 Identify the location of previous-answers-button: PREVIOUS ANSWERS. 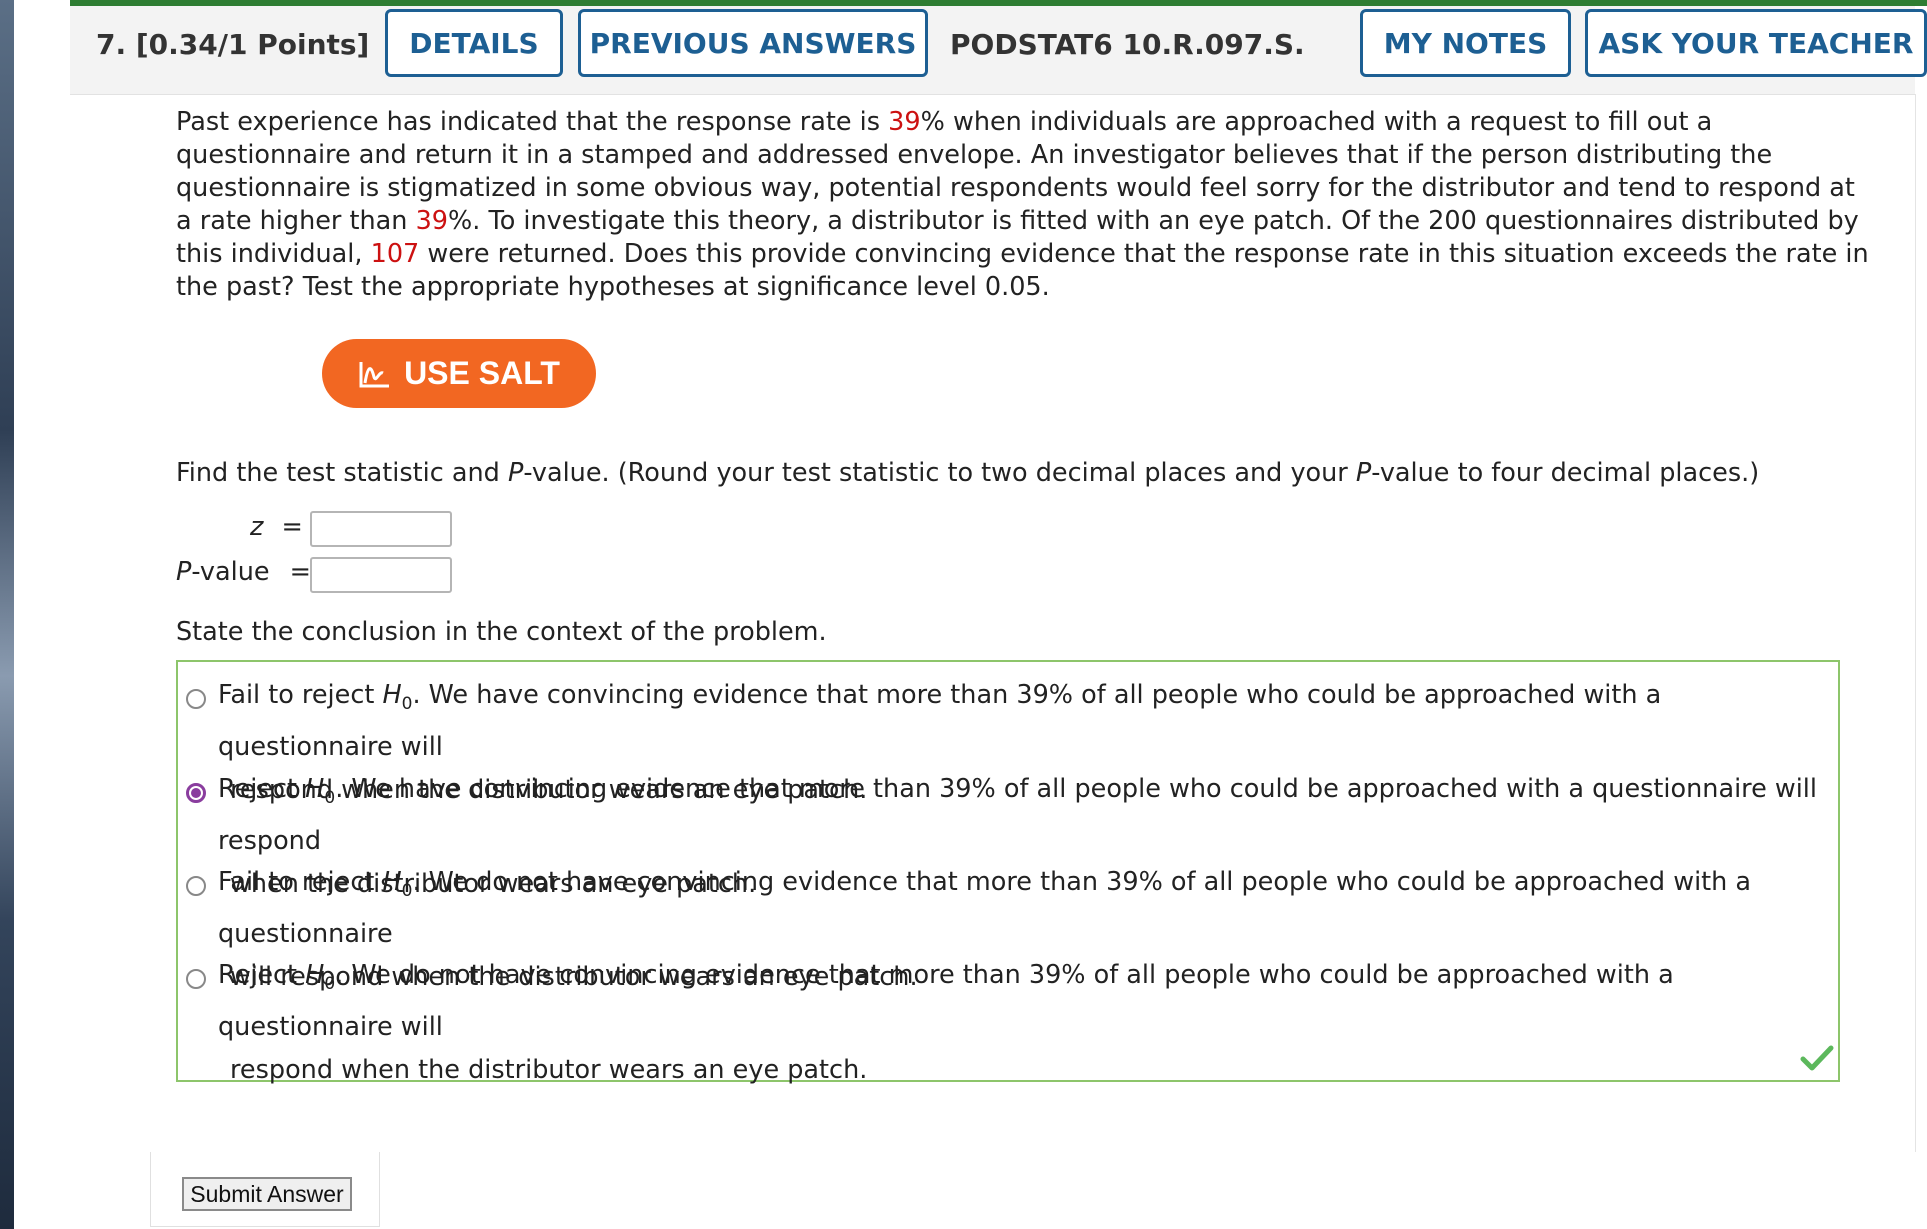
(753, 43).